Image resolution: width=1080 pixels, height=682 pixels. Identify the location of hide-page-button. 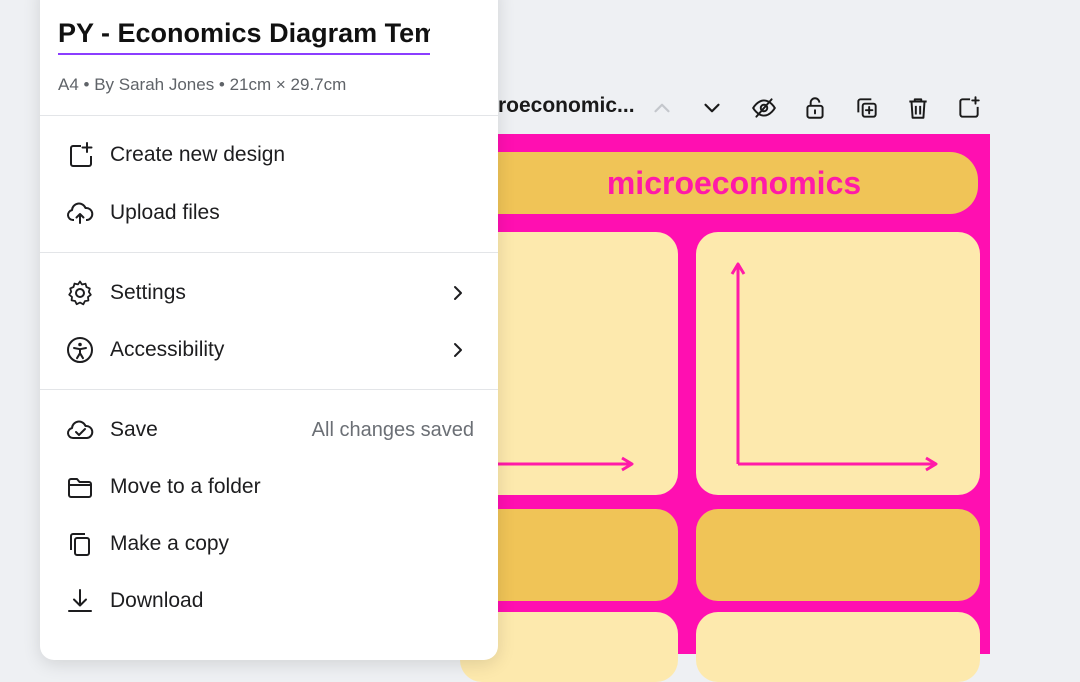
(764, 108).